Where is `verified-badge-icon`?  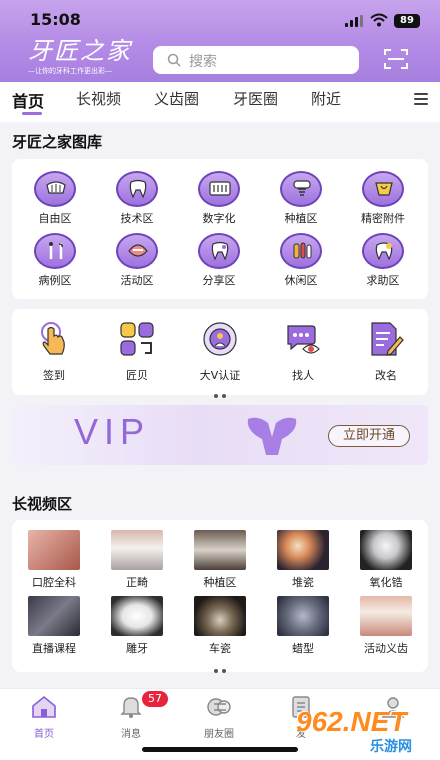
verified-badge-icon is located at coordinates (220, 339).